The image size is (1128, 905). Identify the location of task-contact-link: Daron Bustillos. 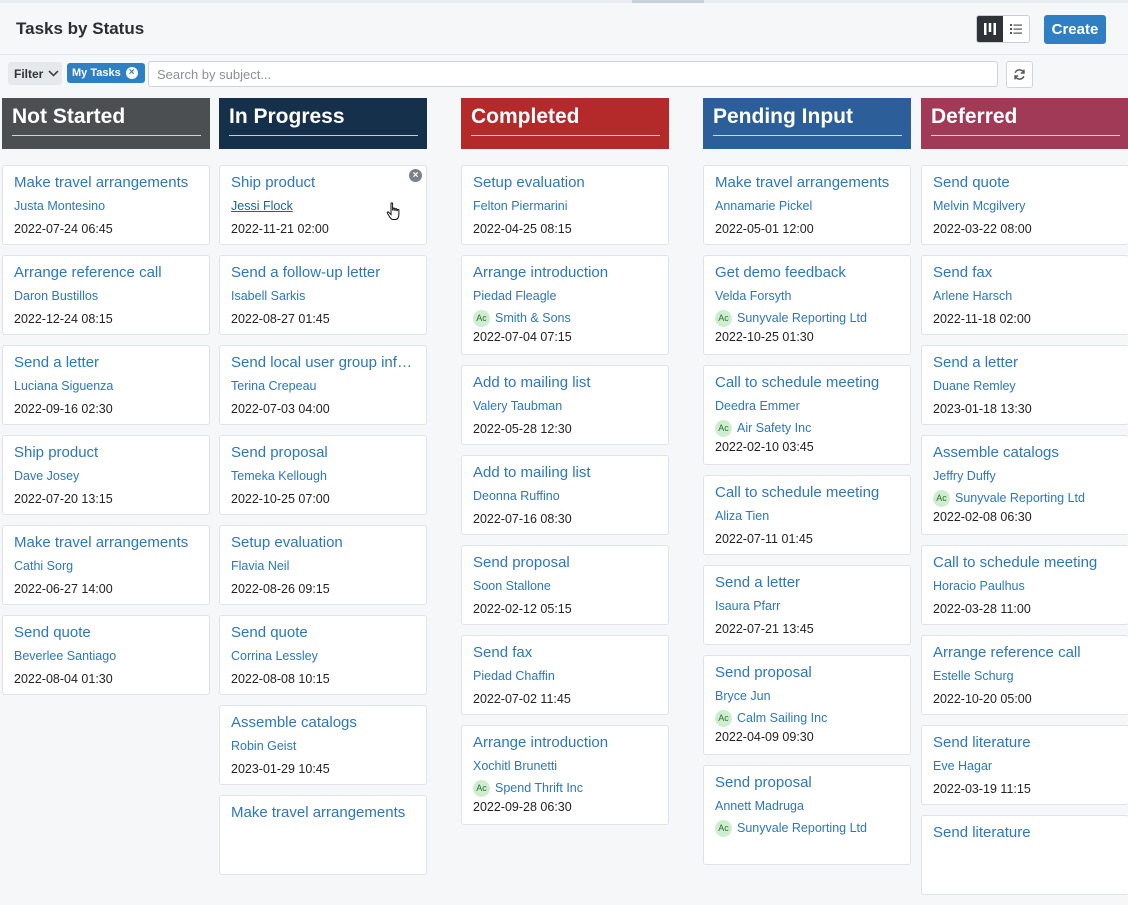
(105, 296).